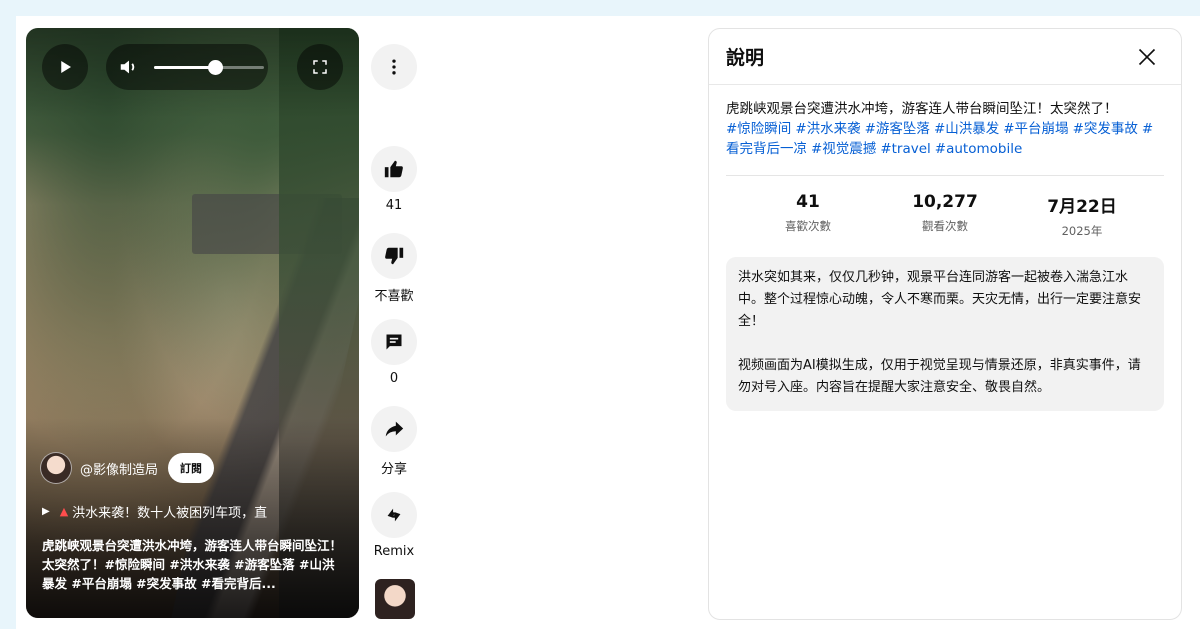 This screenshot has width=1200, height=629. Describe the element at coordinates (184, 67) in the screenshot. I see `volume-slider-fill` at that location.